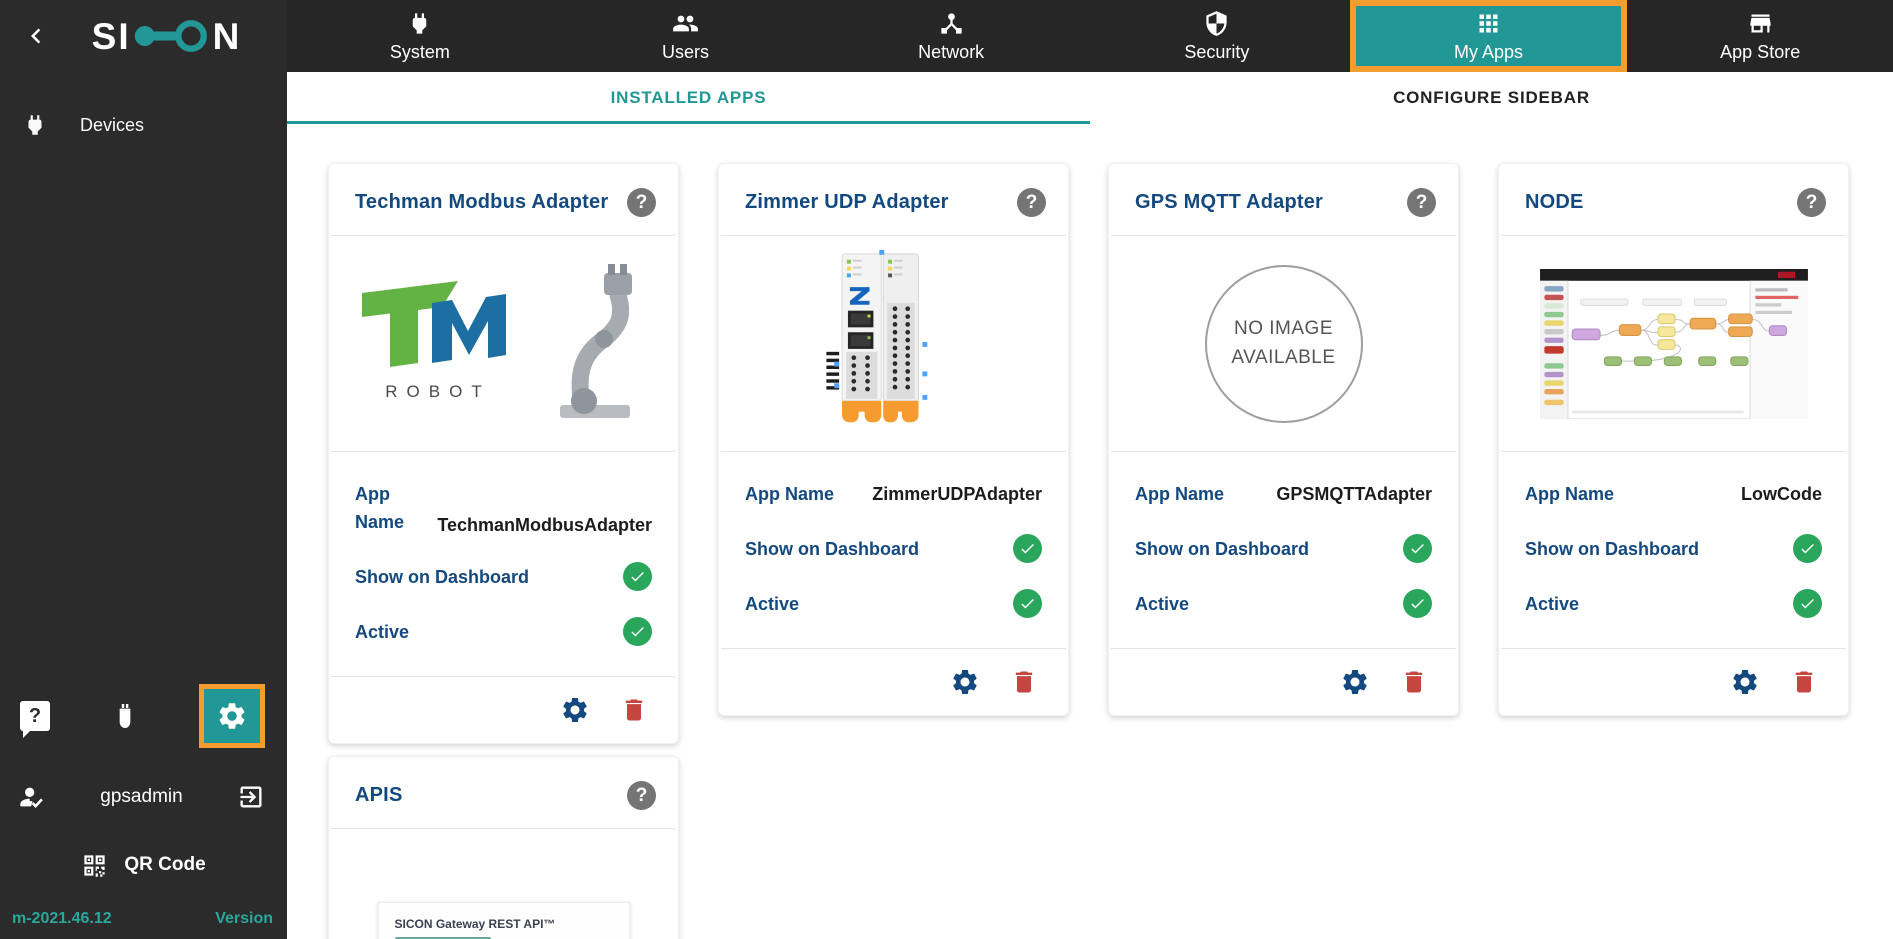  What do you see at coordinates (685, 23) in the screenshot?
I see `users-icon` at bounding box center [685, 23].